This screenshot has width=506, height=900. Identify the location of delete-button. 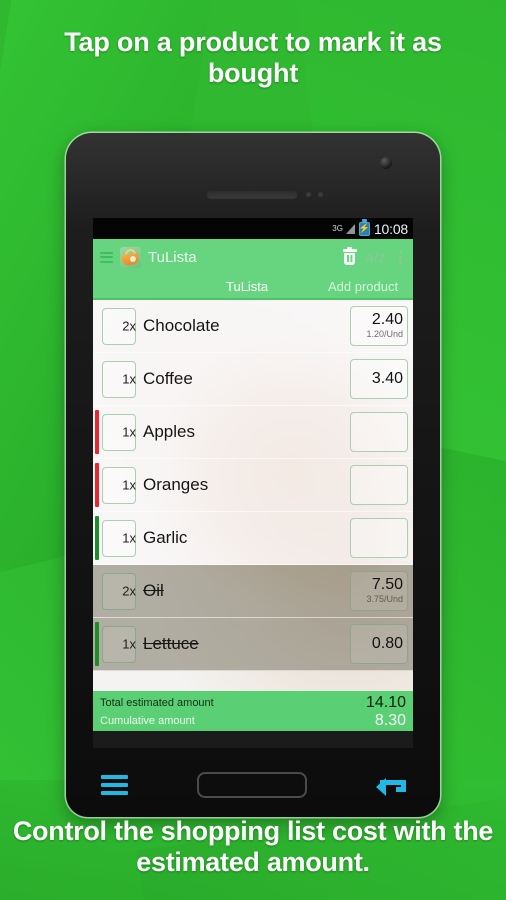
(349, 256).